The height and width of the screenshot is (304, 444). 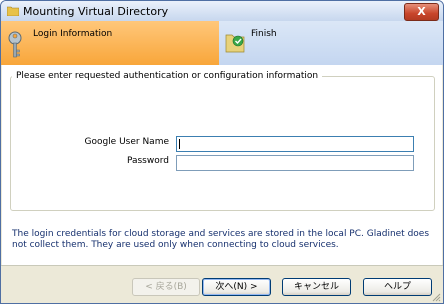 I want to click on user-name-input, so click(x=295, y=144).